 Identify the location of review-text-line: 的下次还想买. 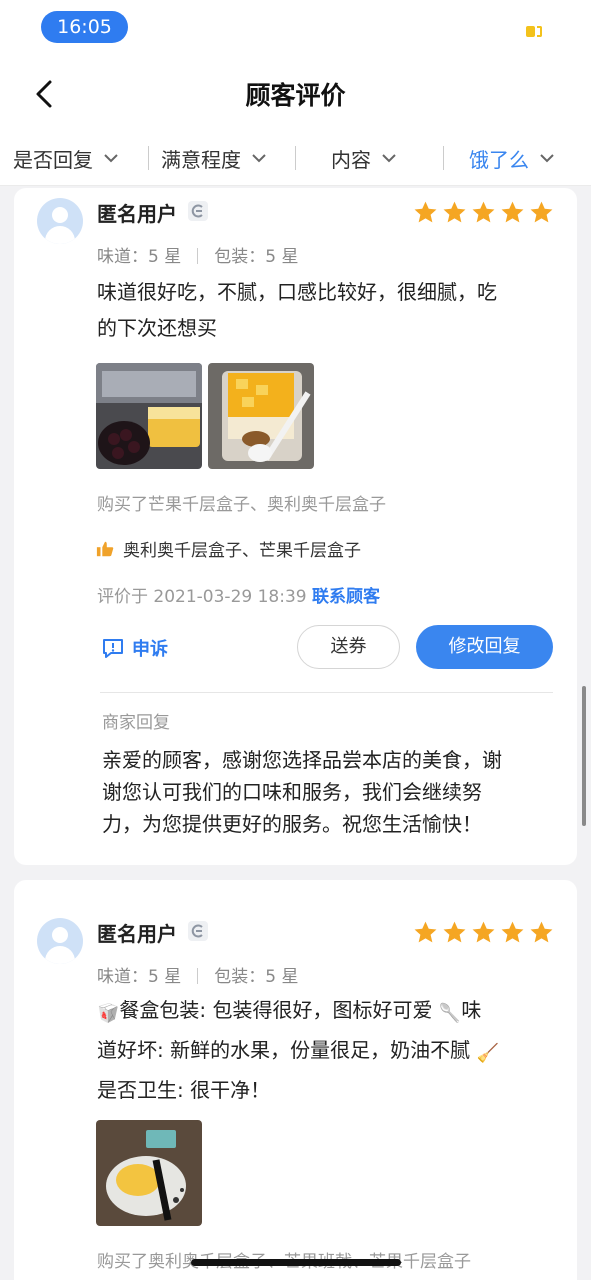
(157, 328).